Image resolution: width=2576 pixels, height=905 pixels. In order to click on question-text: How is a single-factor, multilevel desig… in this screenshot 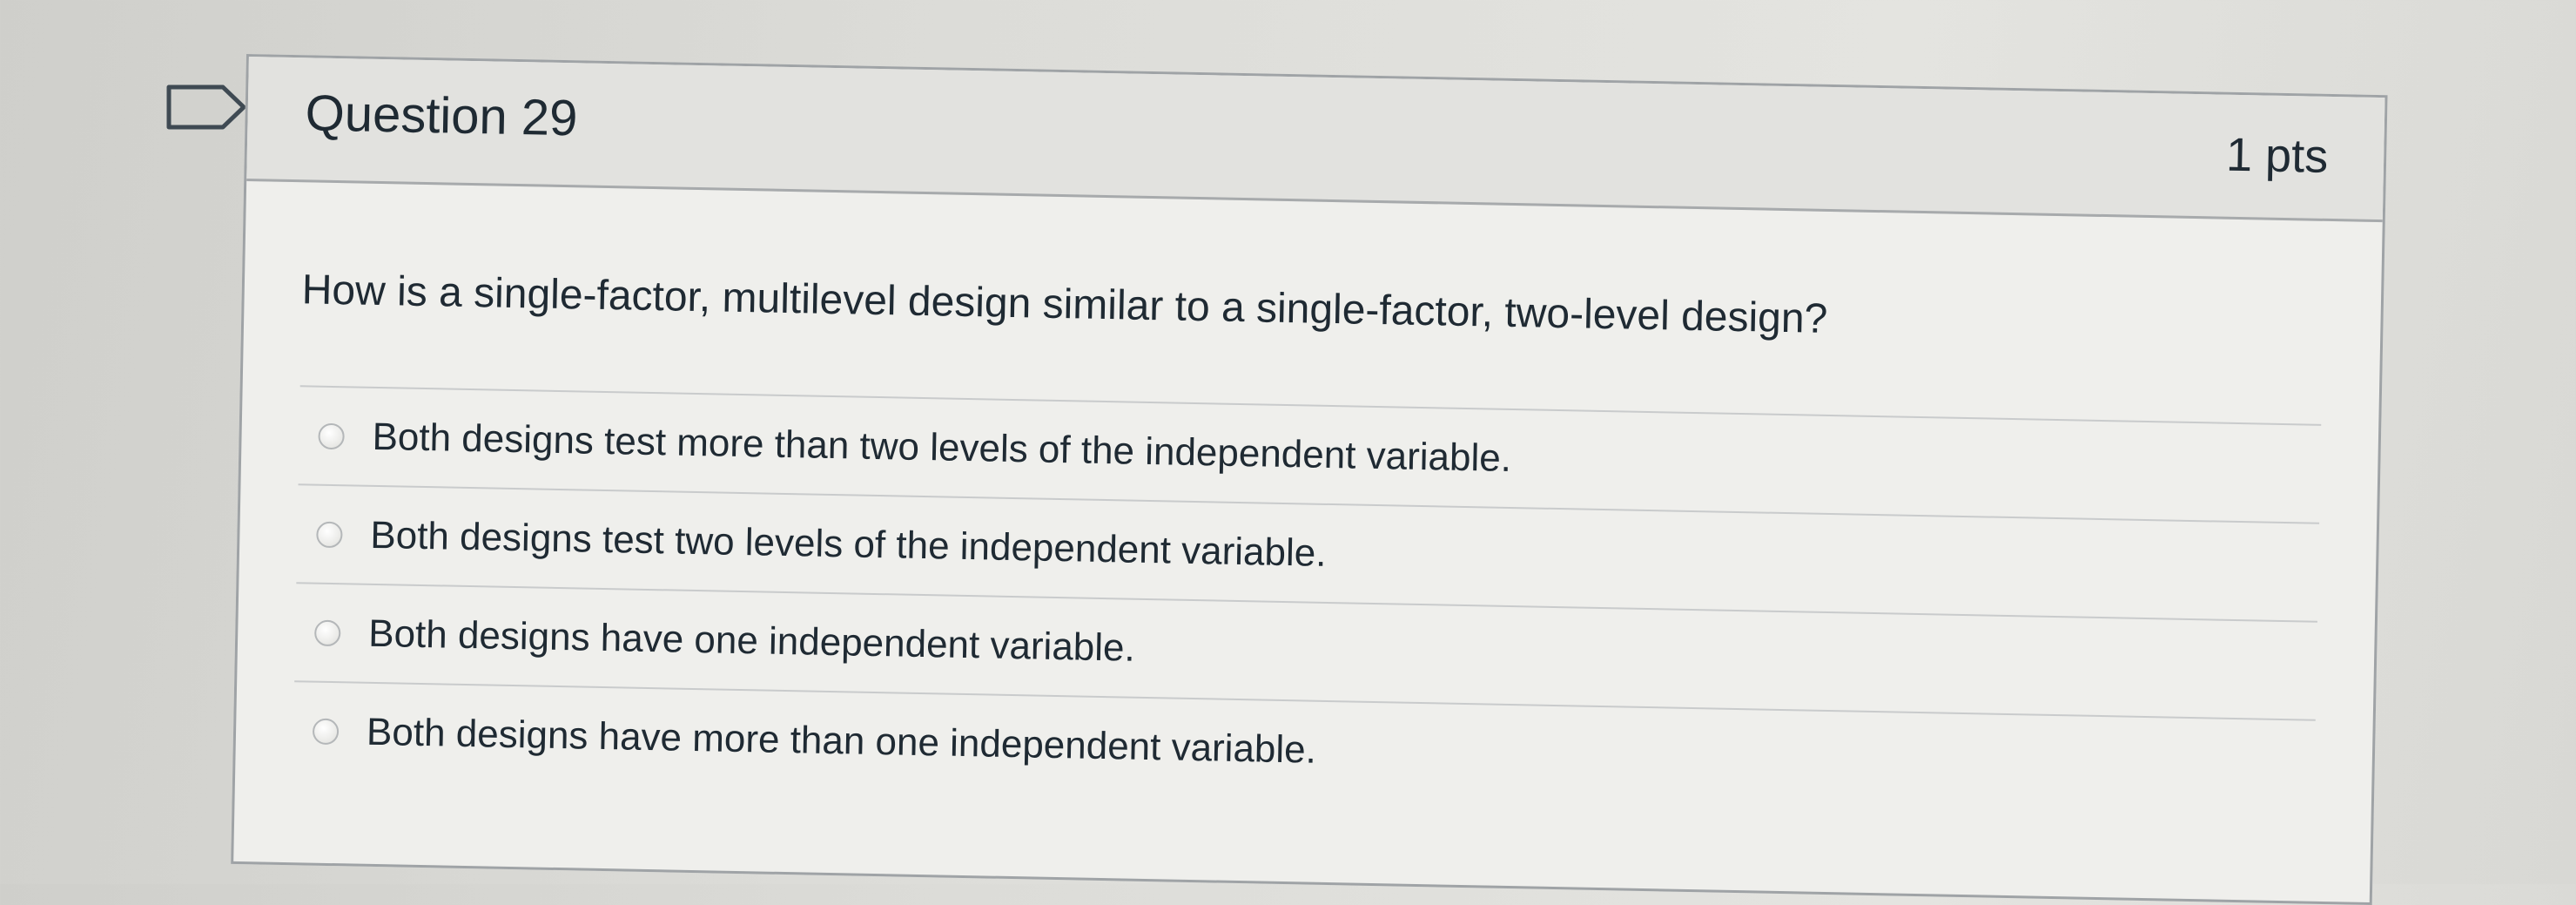, I will do `click(1064, 304)`.